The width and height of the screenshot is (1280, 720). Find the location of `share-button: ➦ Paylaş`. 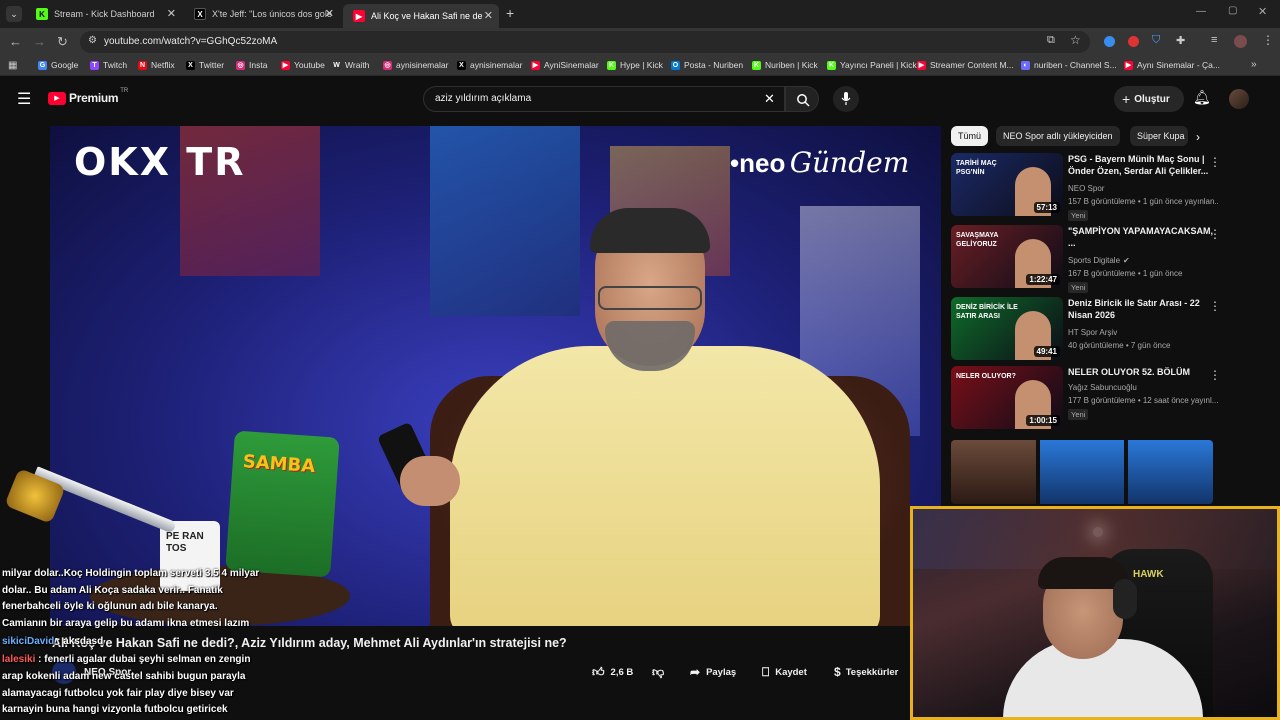

share-button: ➦ Paylaş is located at coordinates (716, 672).